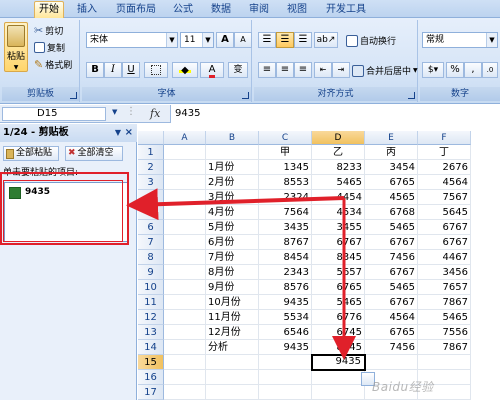 The image size is (500, 400). I want to click on pane-options-icon: ▼, so click(118, 133).